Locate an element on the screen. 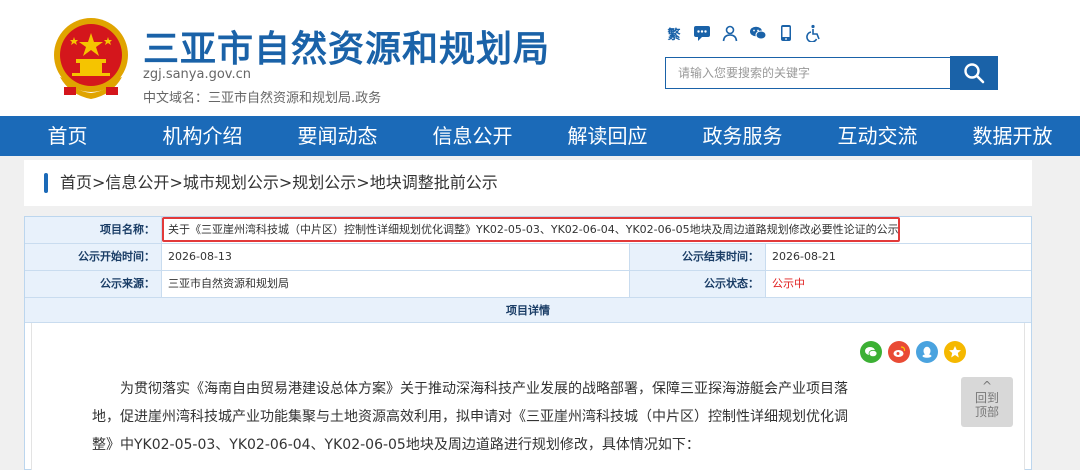 The image size is (1080, 470). nav-item-open-data: 数据开放 is located at coordinates (1012, 136).